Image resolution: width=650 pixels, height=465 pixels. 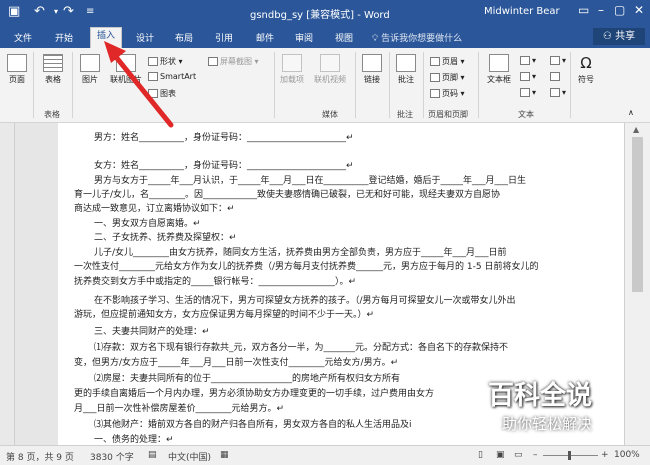 What do you see at coordinates (605, 455) in the screenshot?
I see `zoom-in-icon: +` at bounding box center [605, 455].